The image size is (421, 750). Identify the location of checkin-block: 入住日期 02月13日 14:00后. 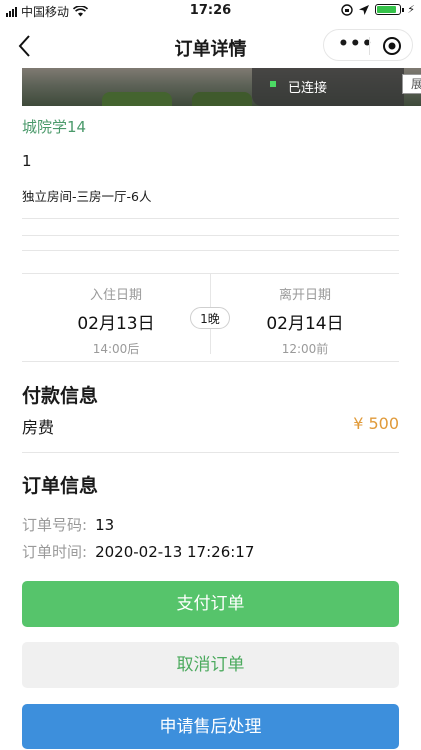
(116, 315).